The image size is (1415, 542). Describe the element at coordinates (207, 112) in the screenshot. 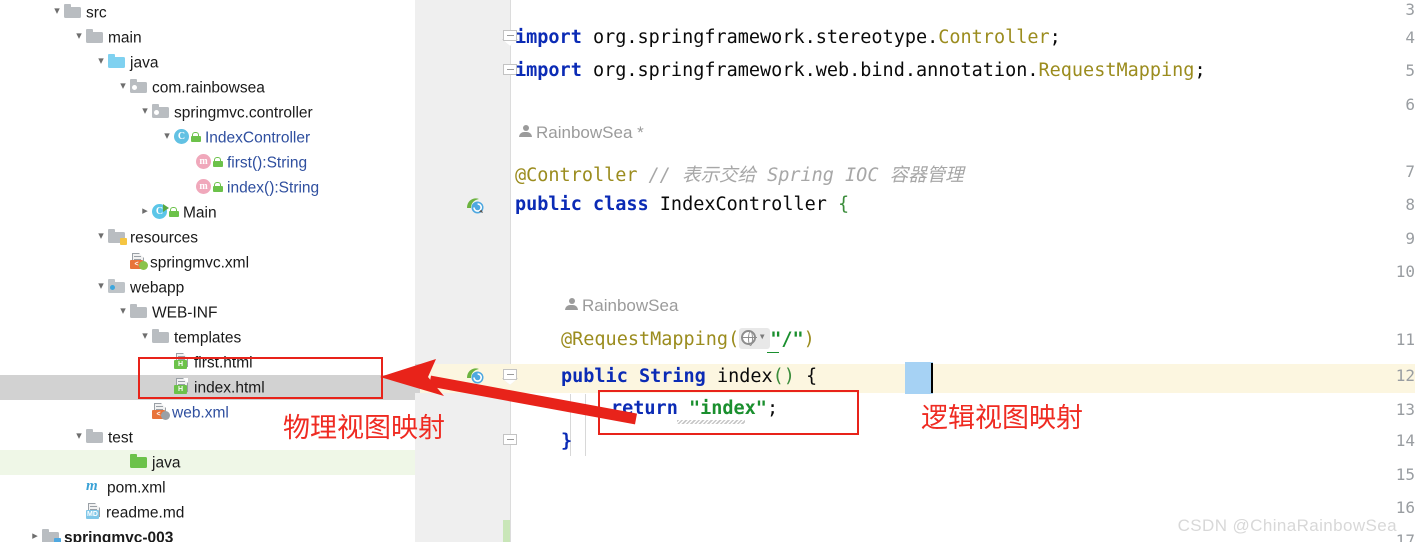

I see `tree-item-springmvc-controller: ▾ springmvc.controller` at that location.